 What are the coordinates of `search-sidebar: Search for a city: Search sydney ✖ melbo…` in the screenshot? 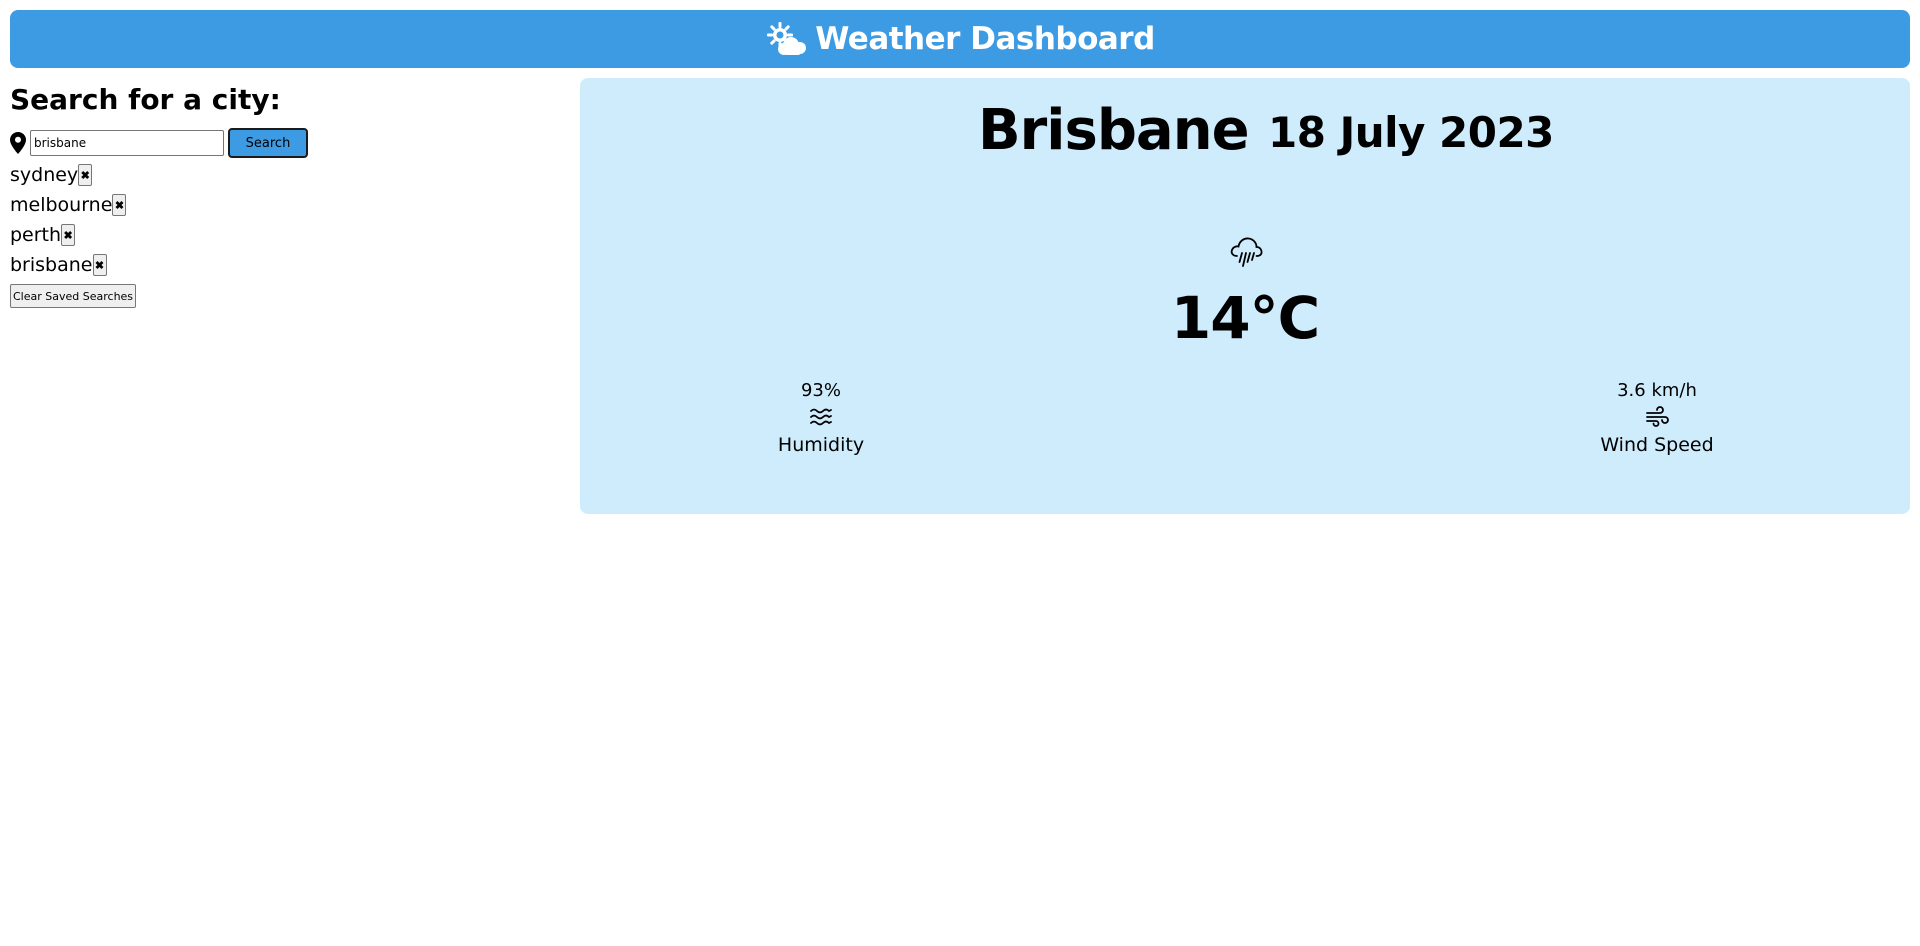 It's located at (290, 195).